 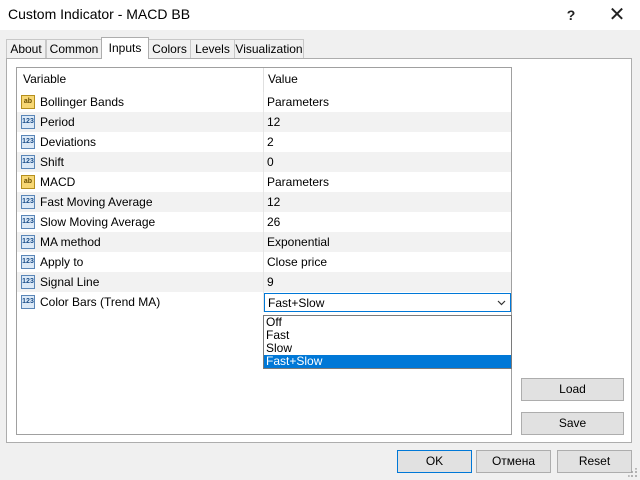 What do you see at coordinates (387, 335) in the screenshot?
I see `dropdown-option-fast: Fast` at bounding box center [387, 335].